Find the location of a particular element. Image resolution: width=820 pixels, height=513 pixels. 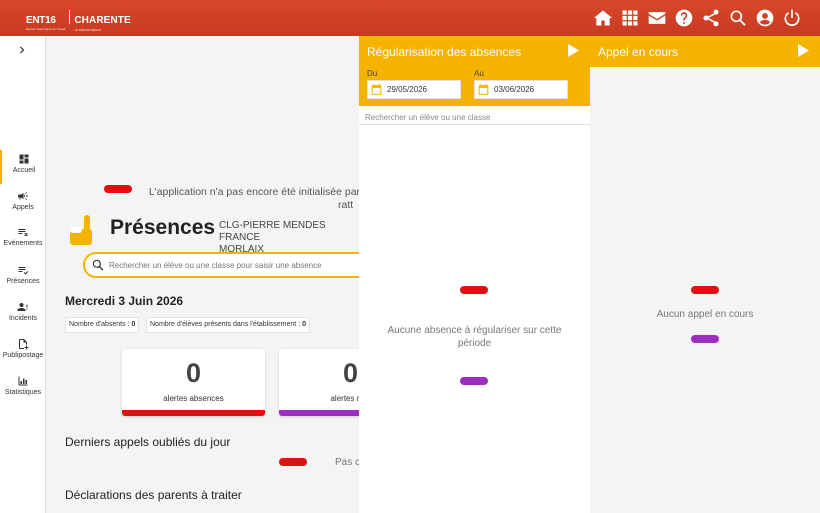

absent-count-label: Nombre d'absents : is located at coordinates (100, 324).